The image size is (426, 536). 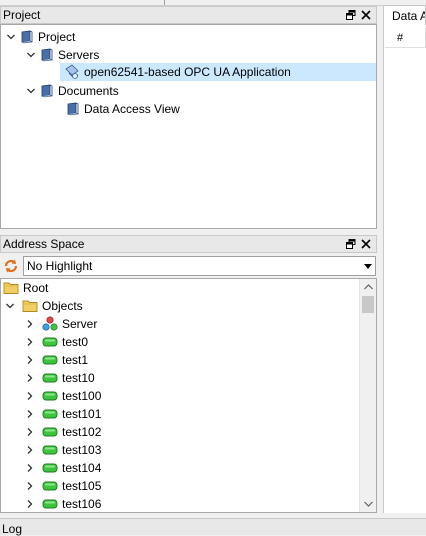 I want to click on tree-item-label: Data Access View, so click(x=132, y=109).